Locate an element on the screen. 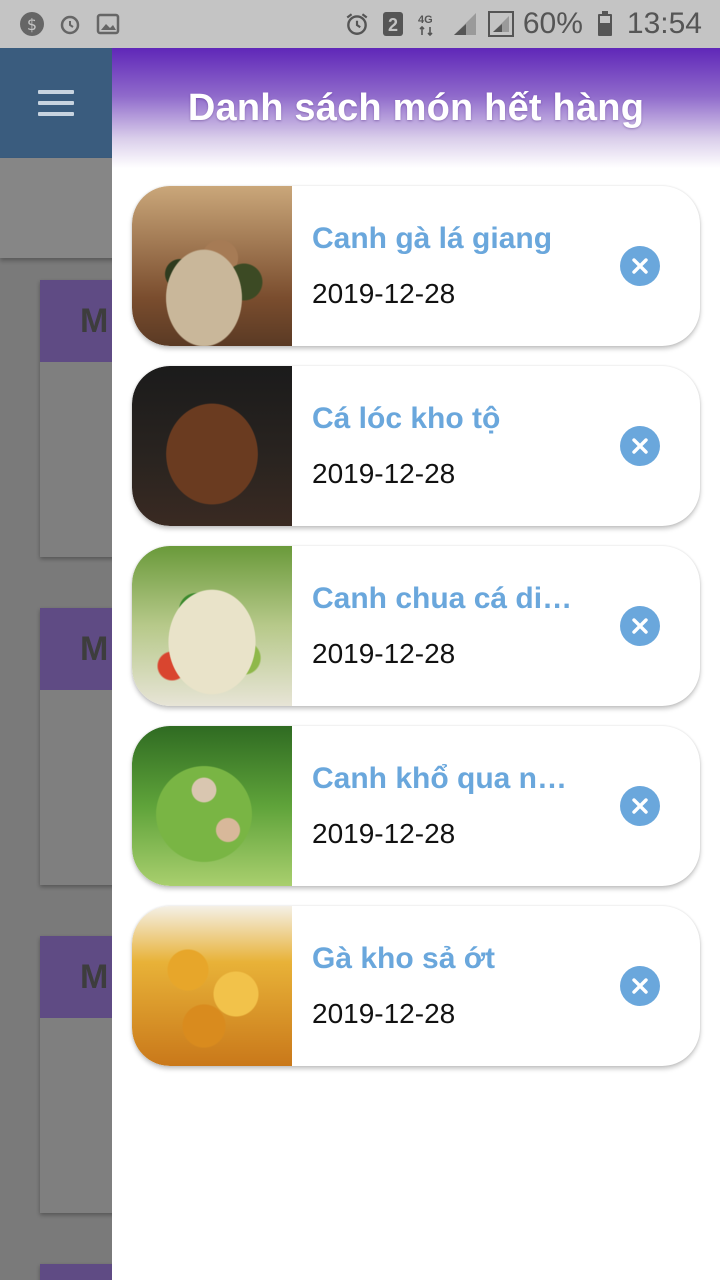  dish-list-item: Canh khổ qua nhồi thịt 2019-12-28 is located at coordinates (416, 806).